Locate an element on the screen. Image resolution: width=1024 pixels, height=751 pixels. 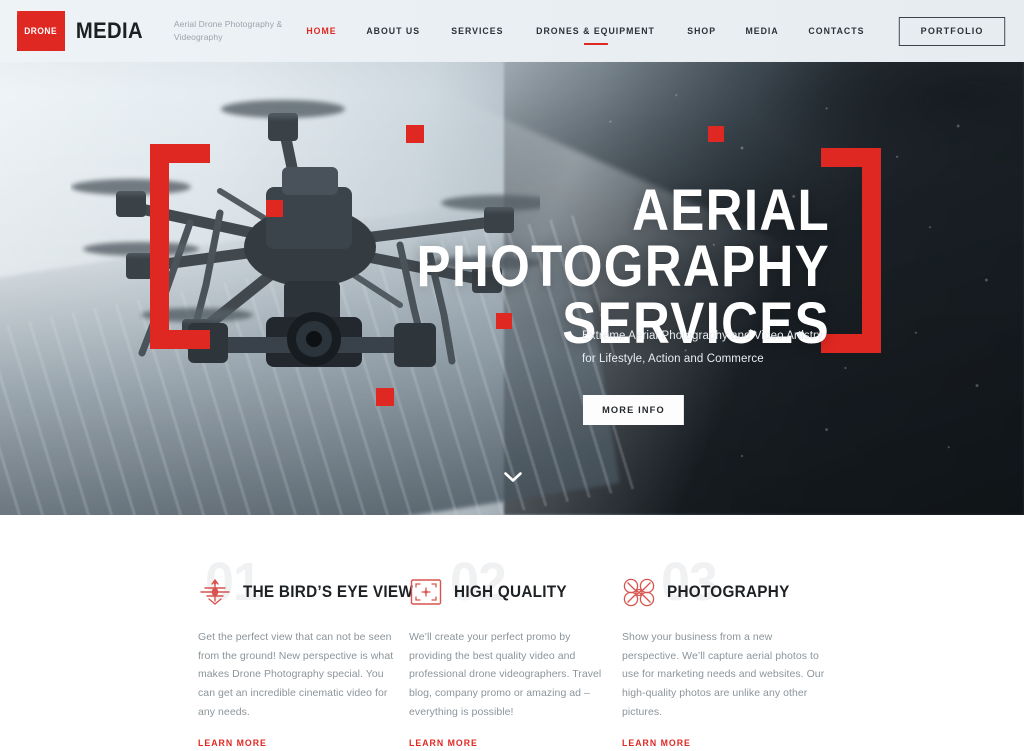
hero-title-line-1: AERIAL PHOTOGRAPHY is located at coordinates (623, 239).